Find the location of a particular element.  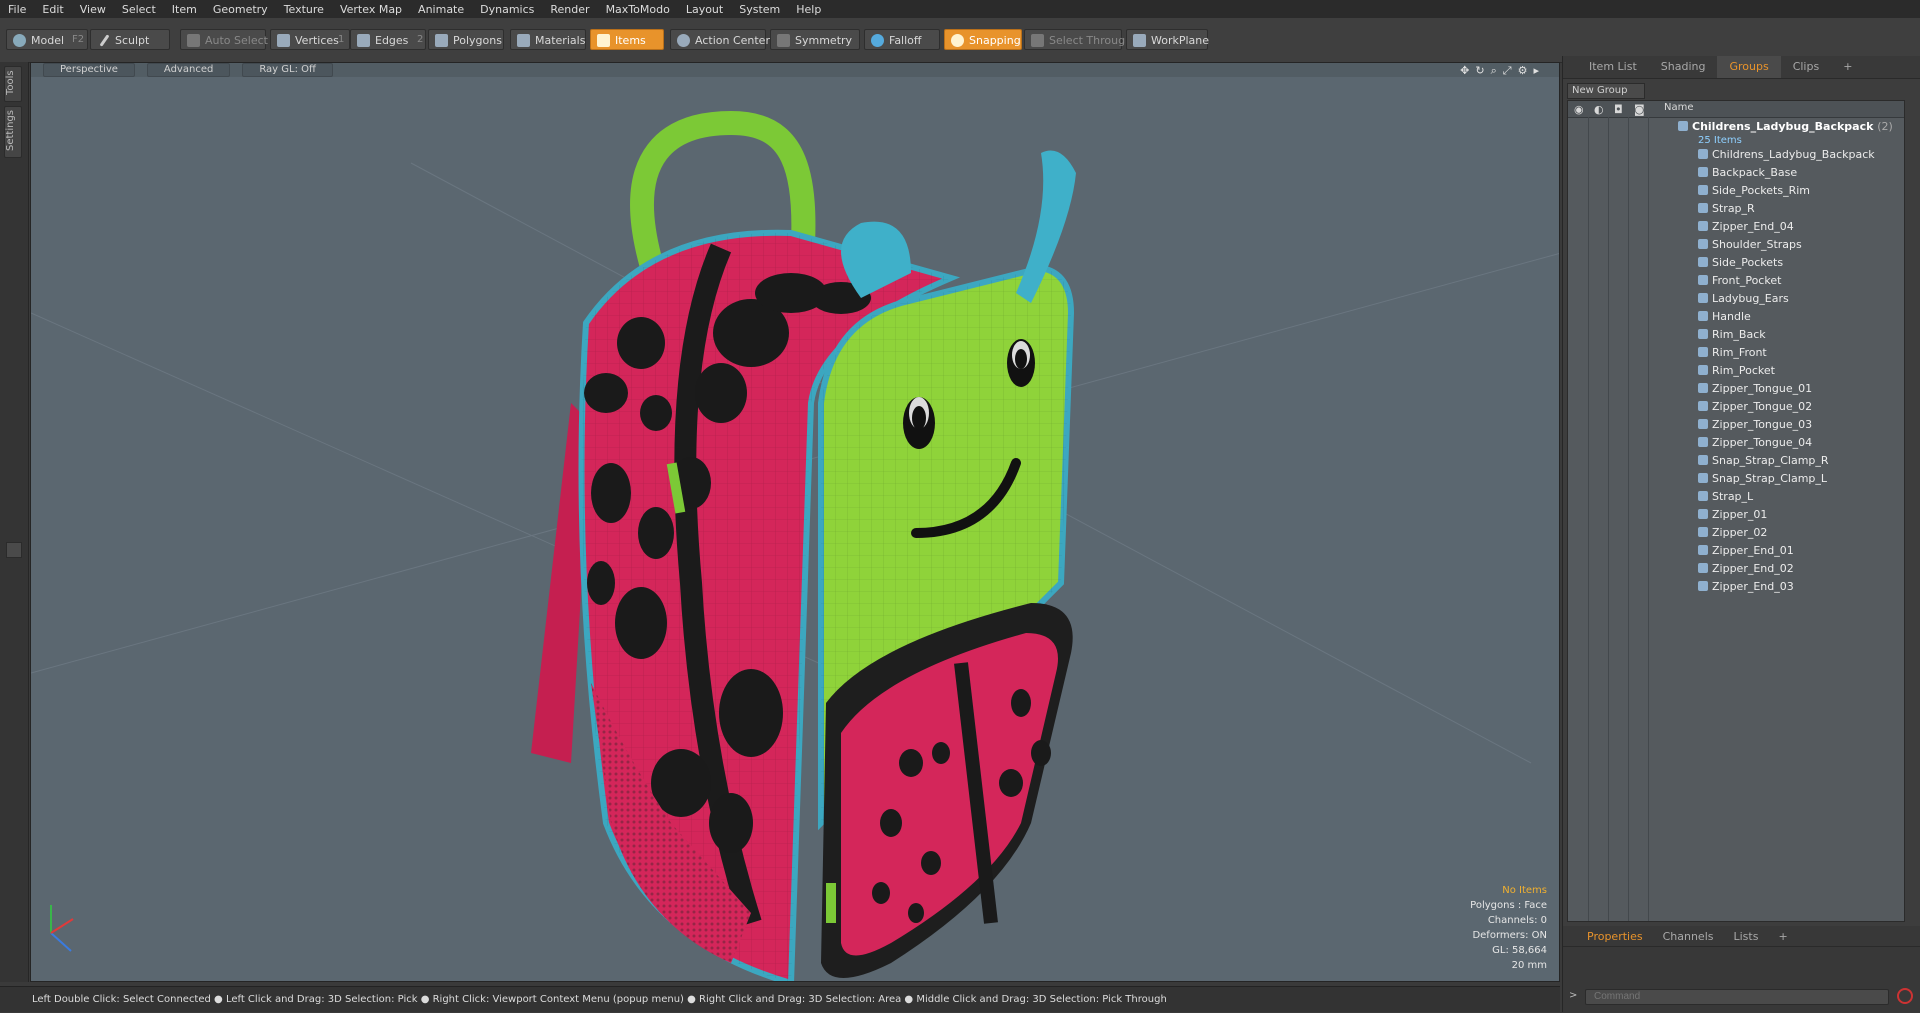

menu-system: System is located at coordinates (759, 9).